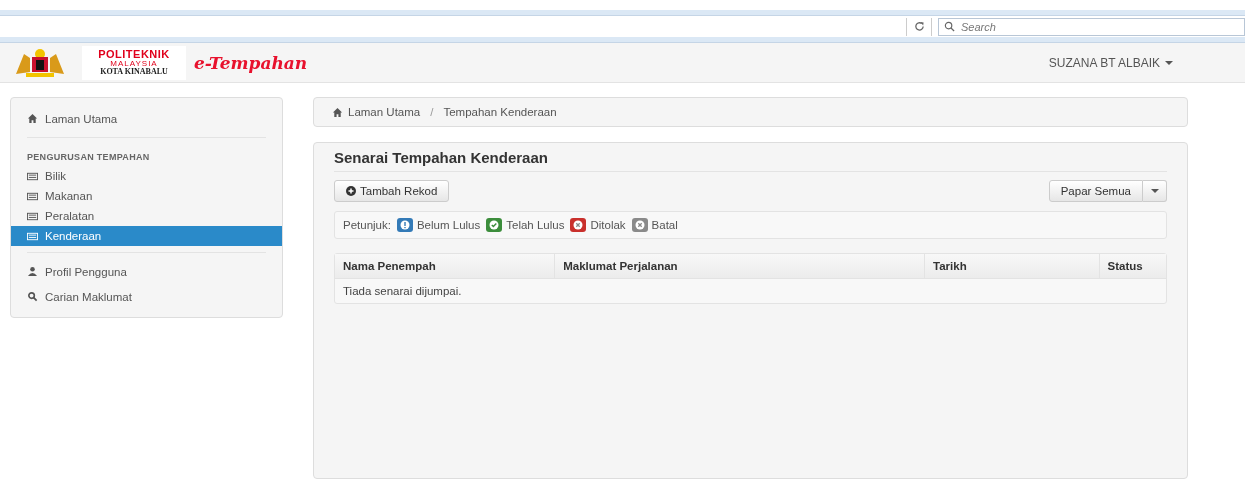 Image resolution: width=1245 pixels, height=495 pixels. I want to click on refresh-button, so click(919, 26).